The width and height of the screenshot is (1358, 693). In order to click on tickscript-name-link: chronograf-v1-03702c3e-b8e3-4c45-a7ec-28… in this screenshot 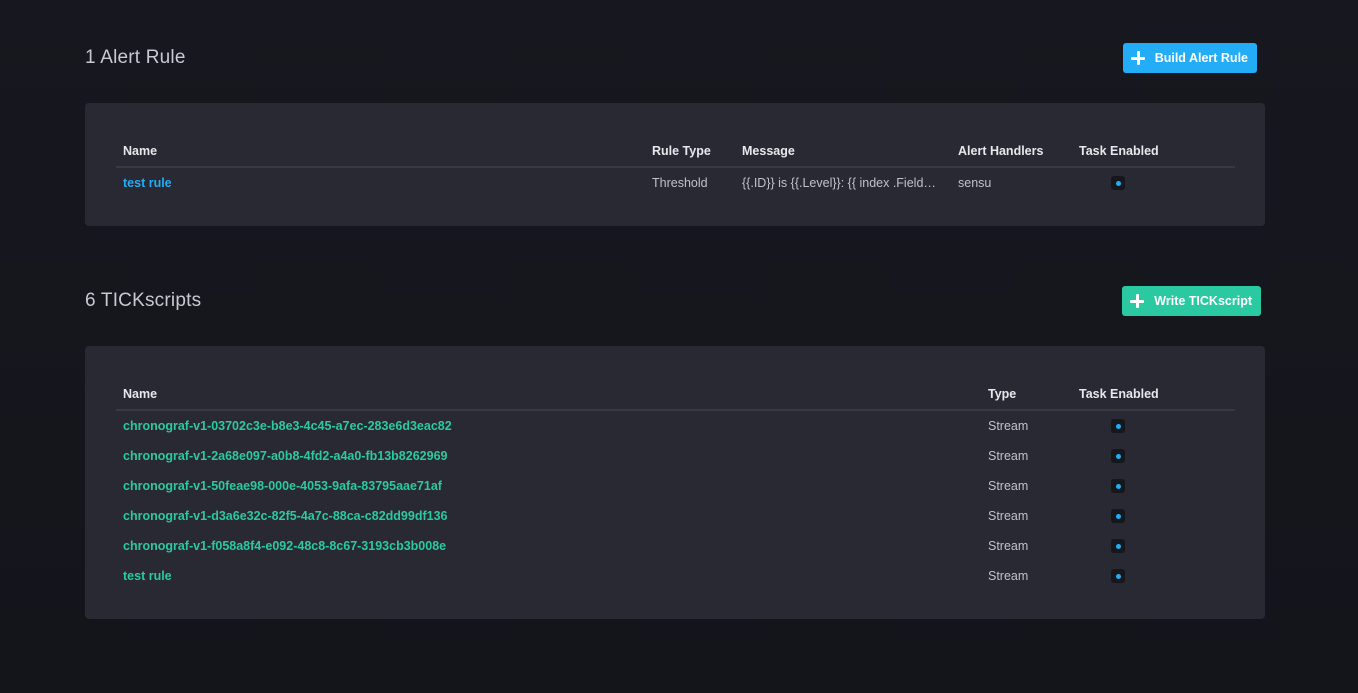, I will do `click(287, 426)`.